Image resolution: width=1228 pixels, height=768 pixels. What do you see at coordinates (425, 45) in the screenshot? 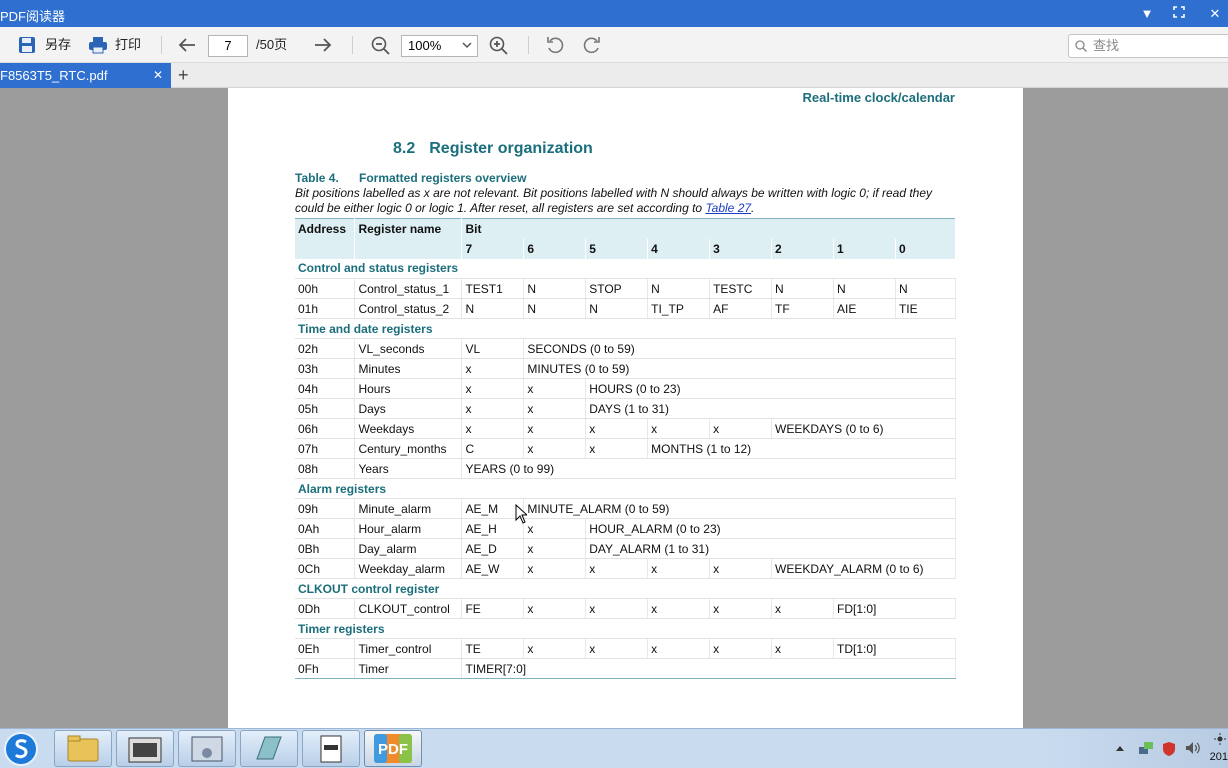
I see `zoom-value: 100%` at bounding box center [425, 45].